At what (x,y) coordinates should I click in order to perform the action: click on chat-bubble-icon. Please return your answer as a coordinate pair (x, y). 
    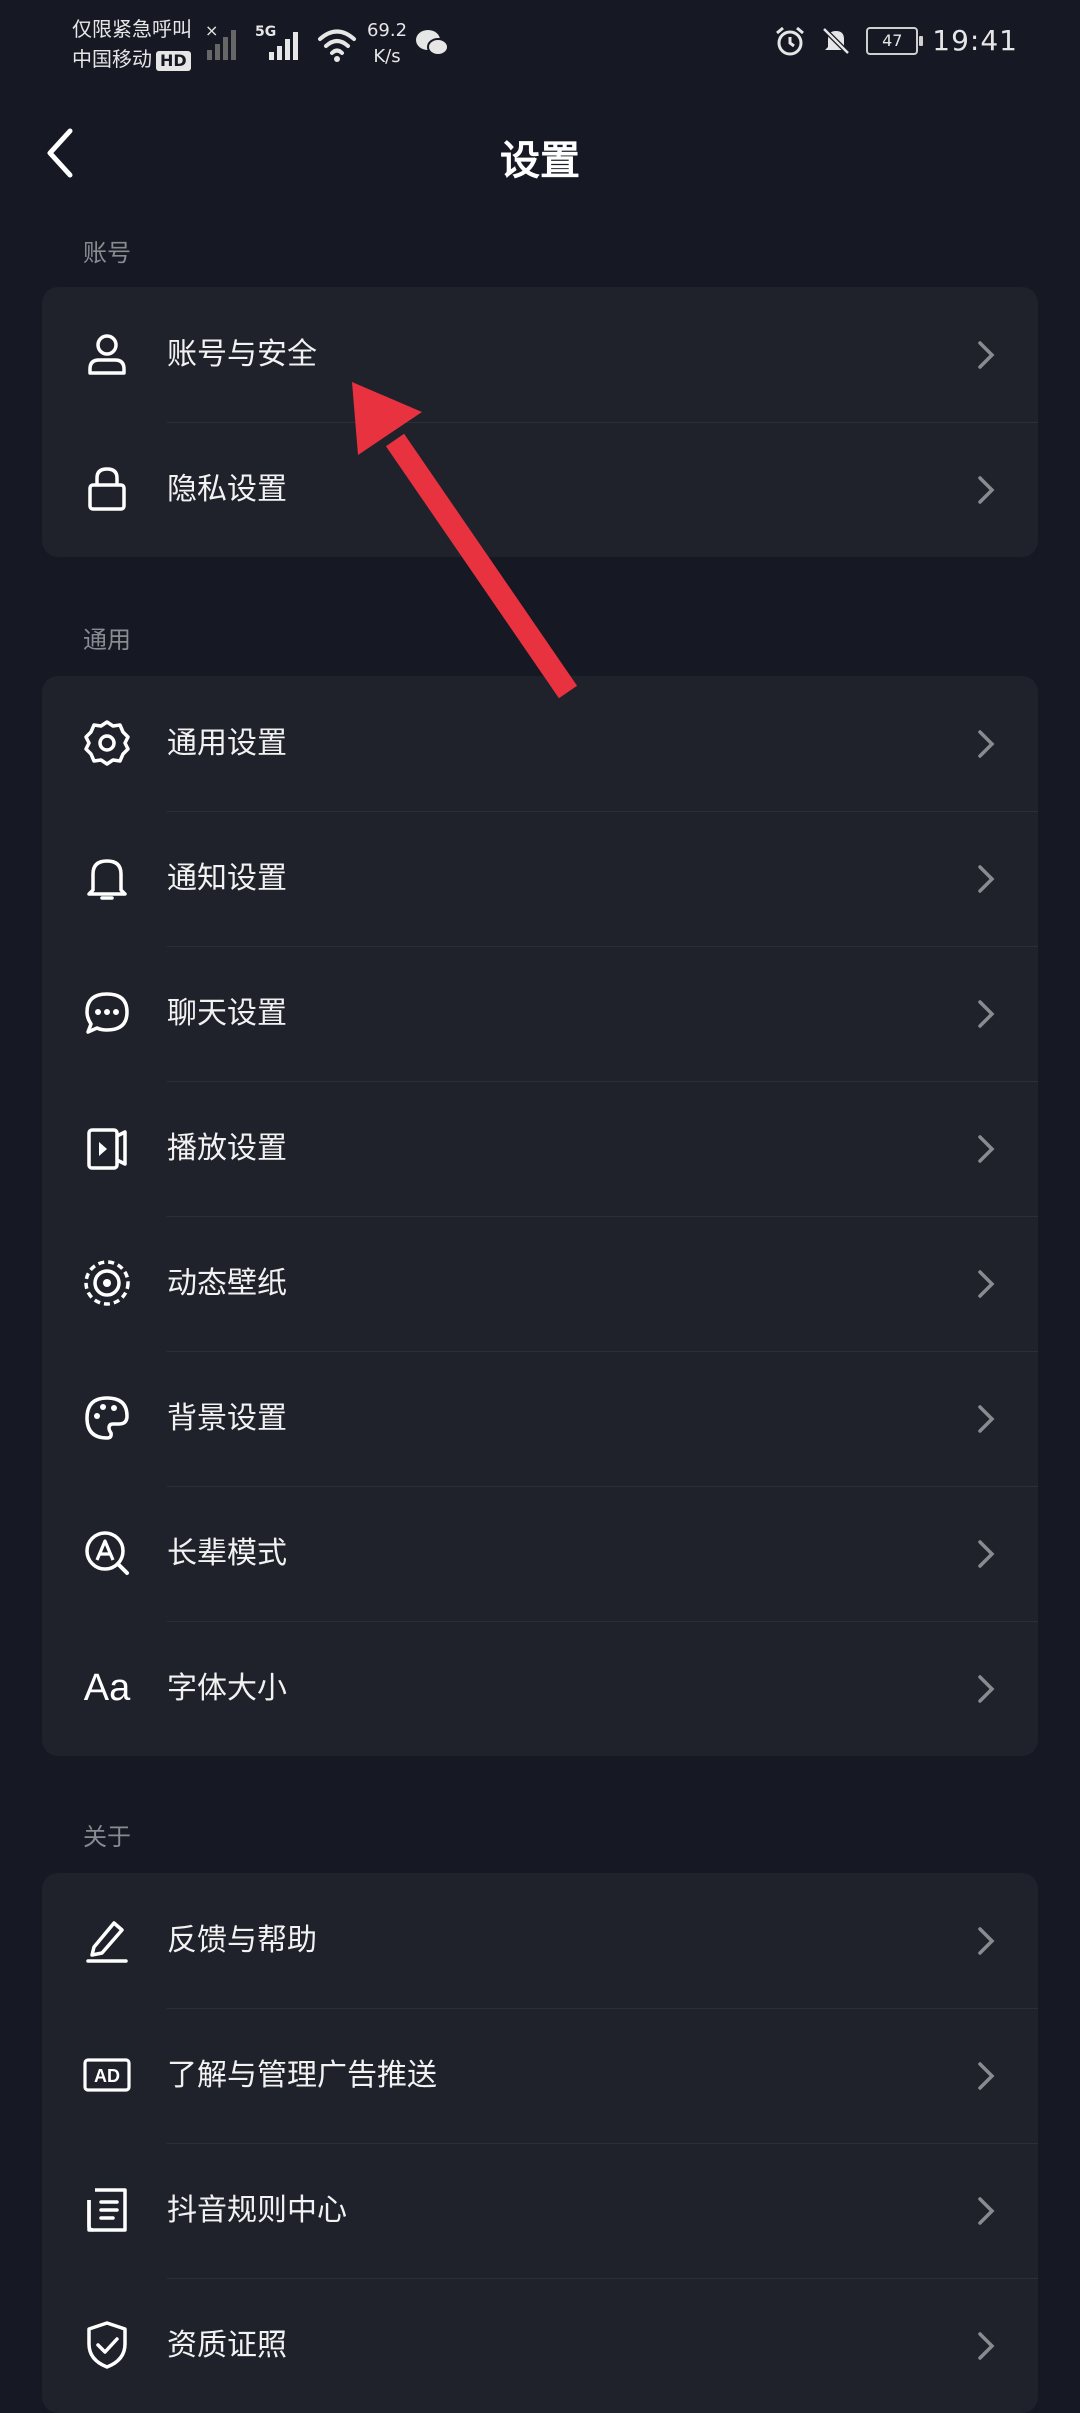
    Looking at the image, I should click on (107, 1013).